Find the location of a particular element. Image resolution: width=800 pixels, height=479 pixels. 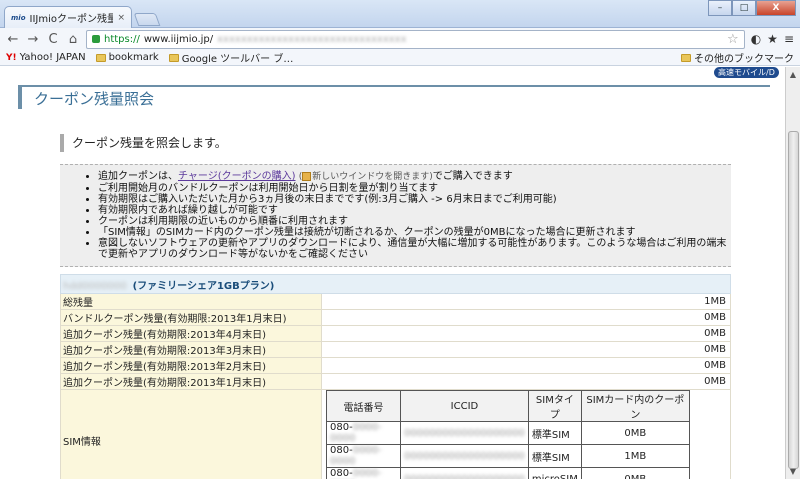

charge-link: チャージ(クーポンの購入) is located at coordinates (237, 176).